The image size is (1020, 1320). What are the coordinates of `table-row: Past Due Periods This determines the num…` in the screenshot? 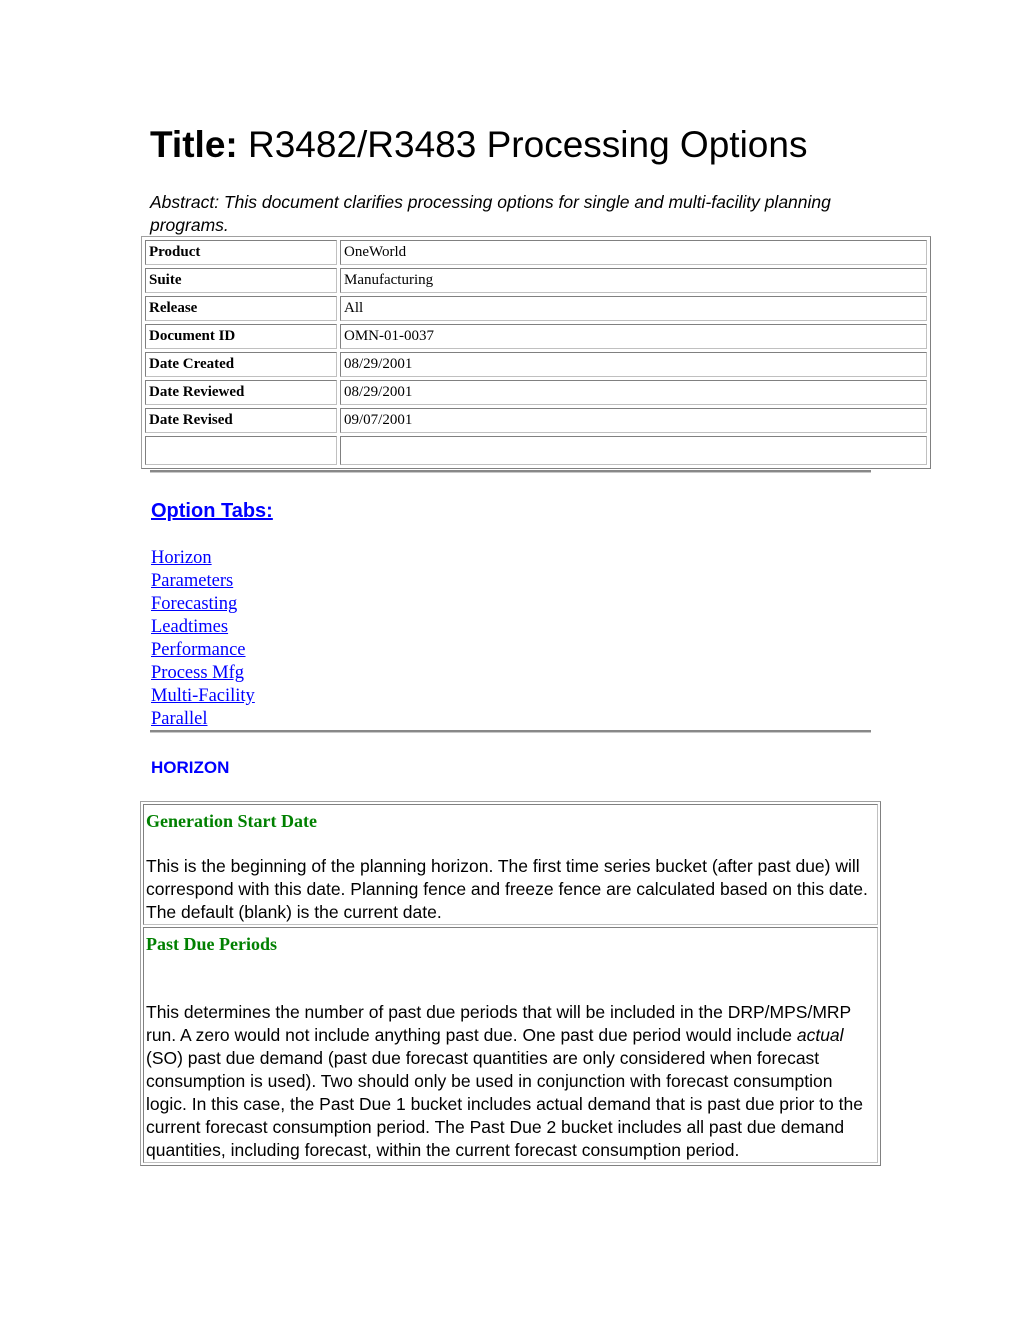 It's located at (510, 1045).